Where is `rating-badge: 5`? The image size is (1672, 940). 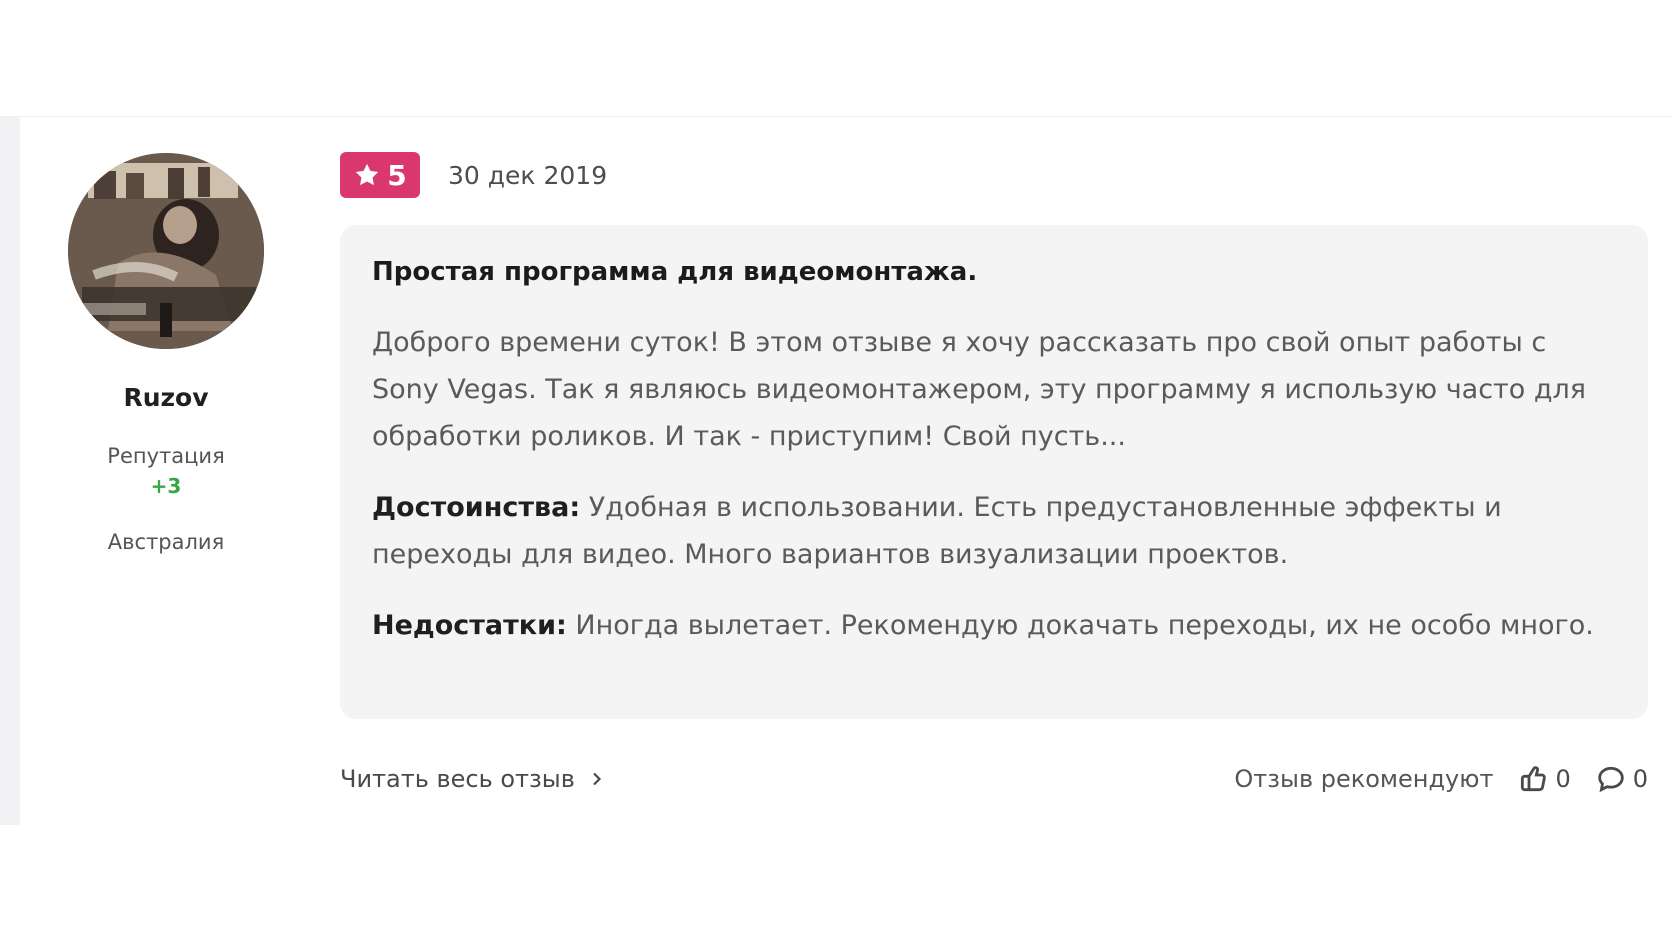 rating-badge: 5 is located at coordinates (380, 175).